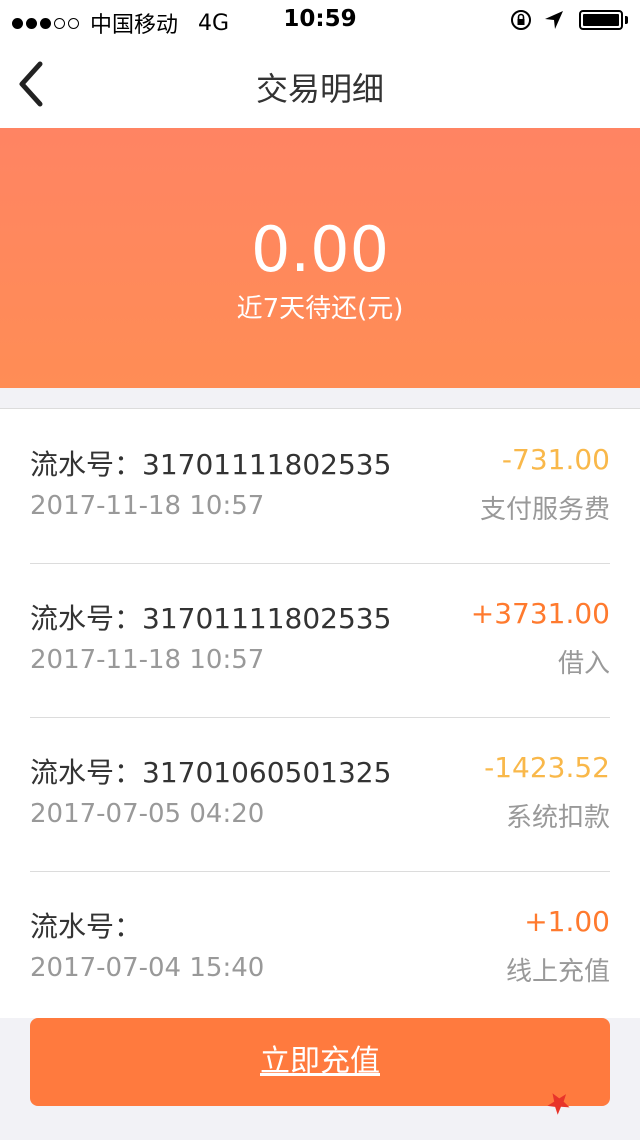 This screenshot has width=640, height=1140. Describe the element at coordinates (147, 968) in the screenshot. I see `transaction-date: 2017-07-04 15:40` at that location.